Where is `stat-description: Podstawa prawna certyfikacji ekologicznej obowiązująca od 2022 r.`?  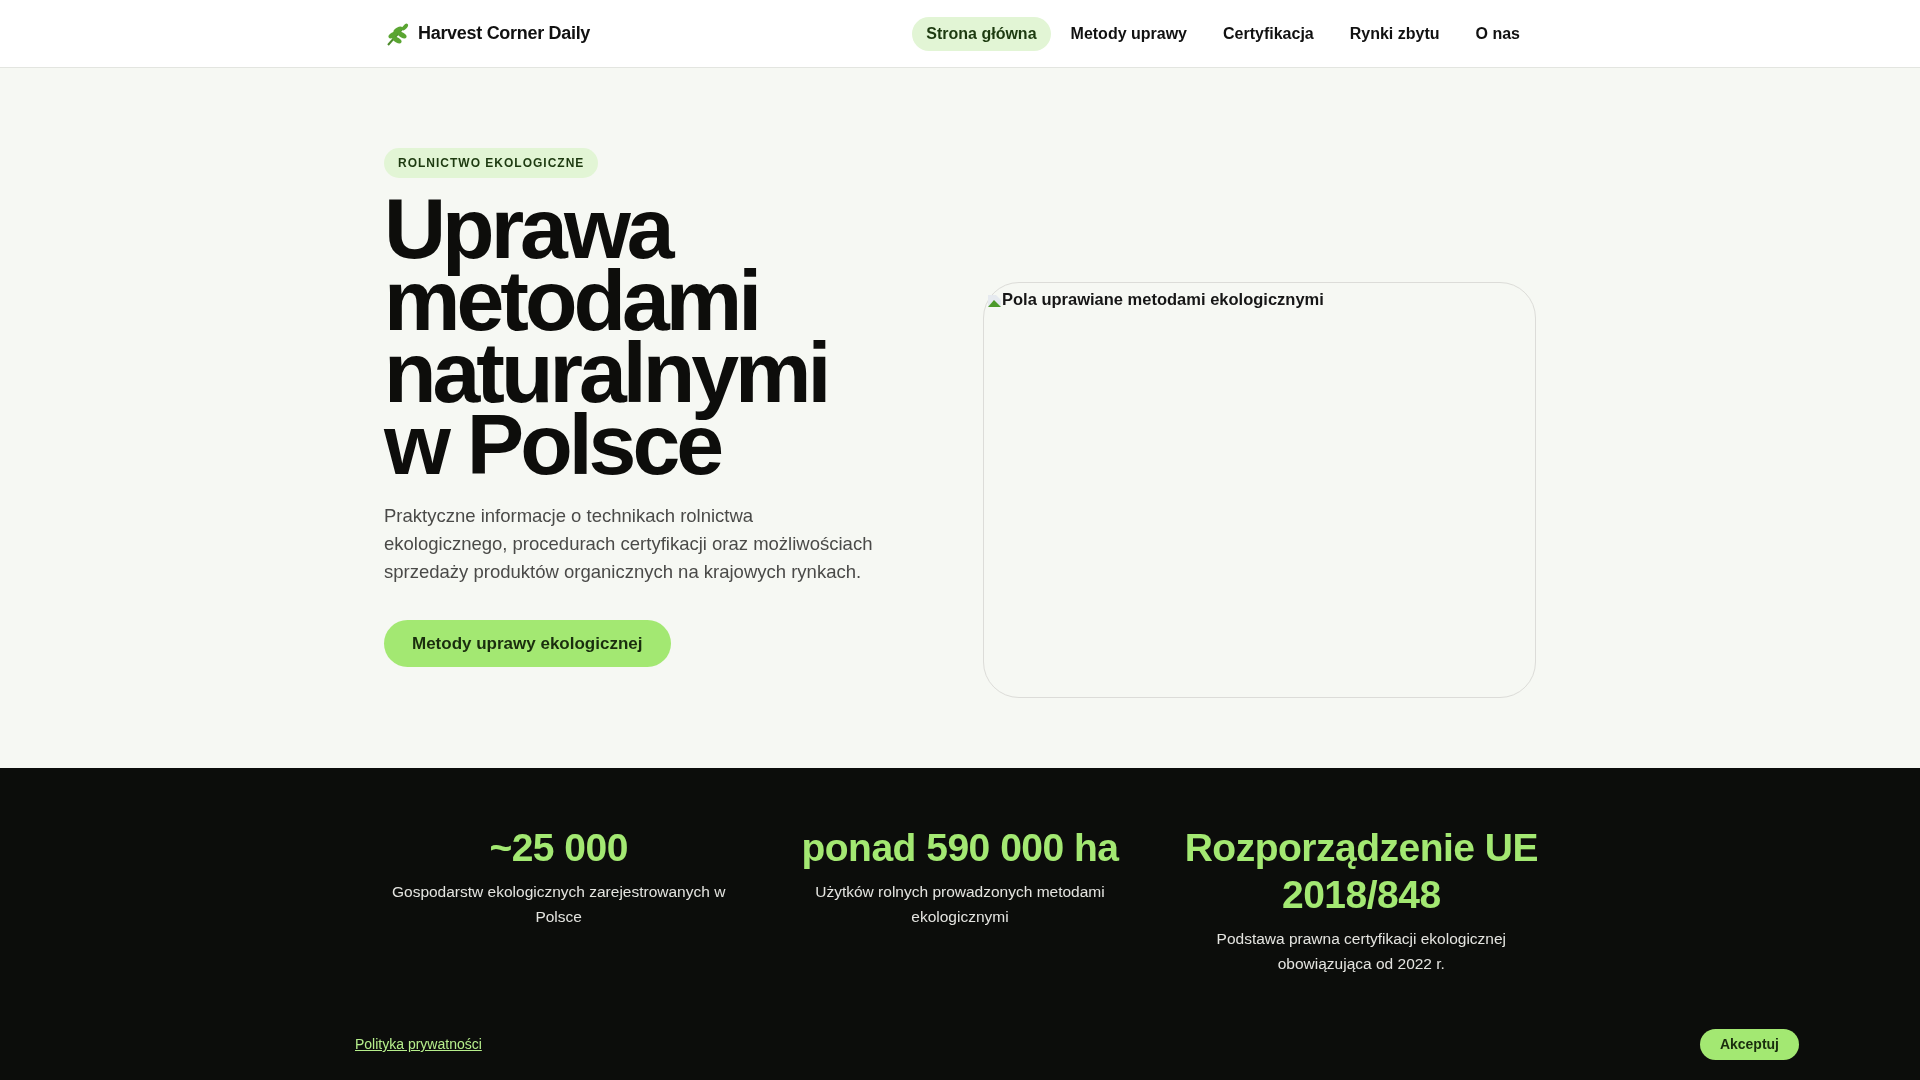 stat-description: Podstawa prawna certyfikacji ekologicznej obowiązująca od 2022 r. is located at coordinates (1361, 951).